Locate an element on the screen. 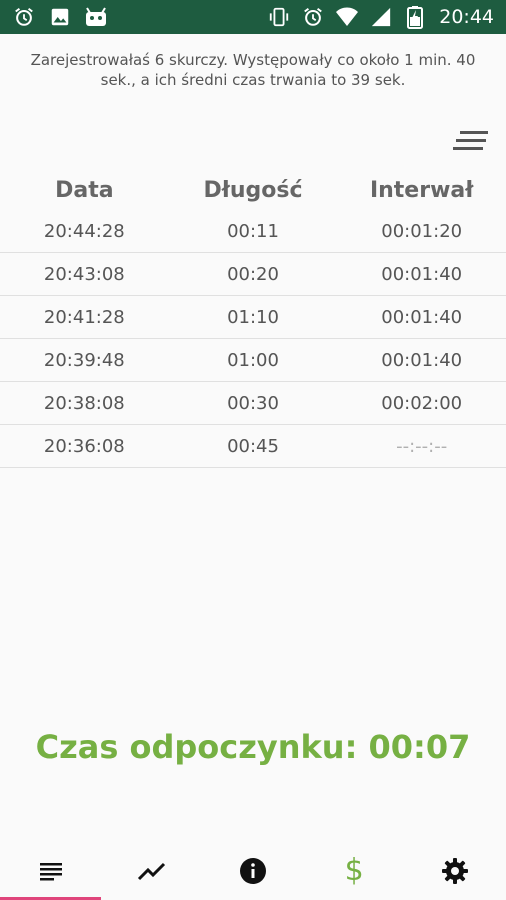  nav-tab-list is located at coordinates (51, 871).